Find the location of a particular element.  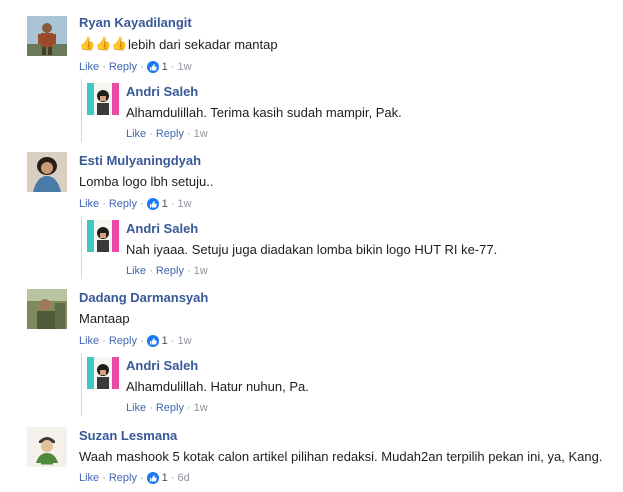

comment-author: Esti Mulyaningdyah is located at coordinates (140, 160).